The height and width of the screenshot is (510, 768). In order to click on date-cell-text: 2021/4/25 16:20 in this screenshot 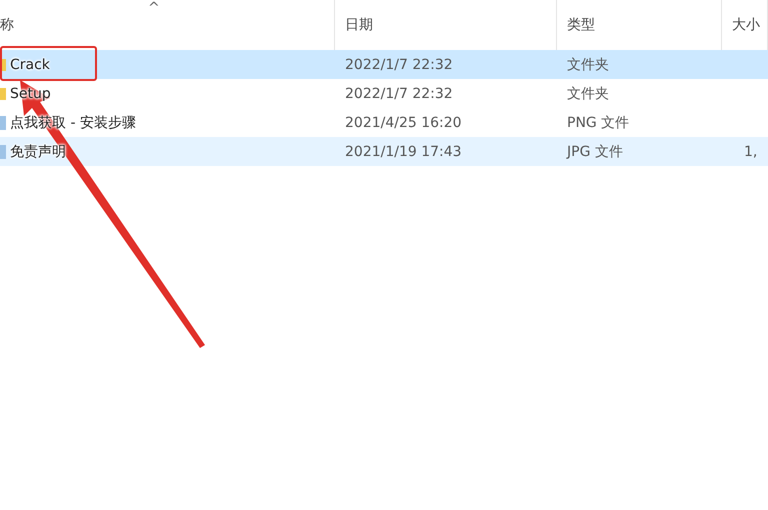, I will do `click(403, 122)`.